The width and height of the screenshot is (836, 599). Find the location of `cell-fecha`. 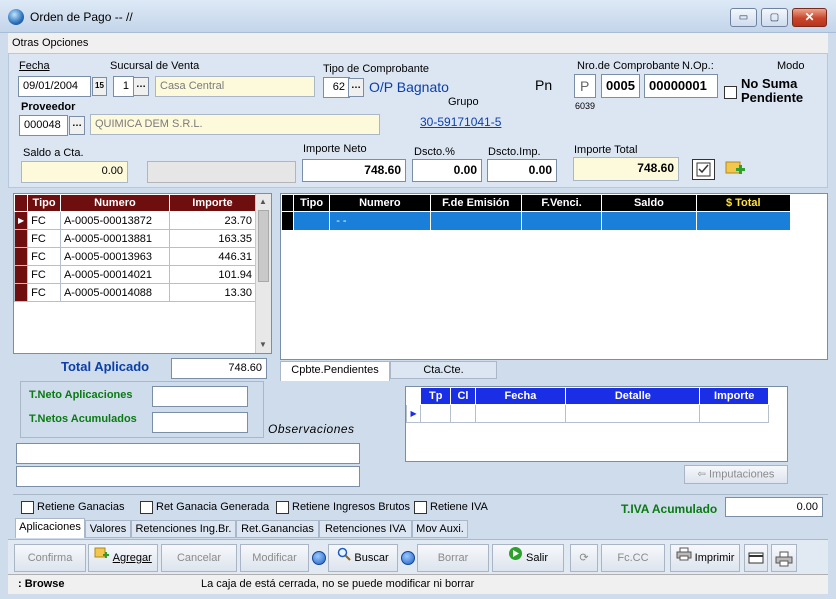

cell-fecha is located at coordinates (520, 413).